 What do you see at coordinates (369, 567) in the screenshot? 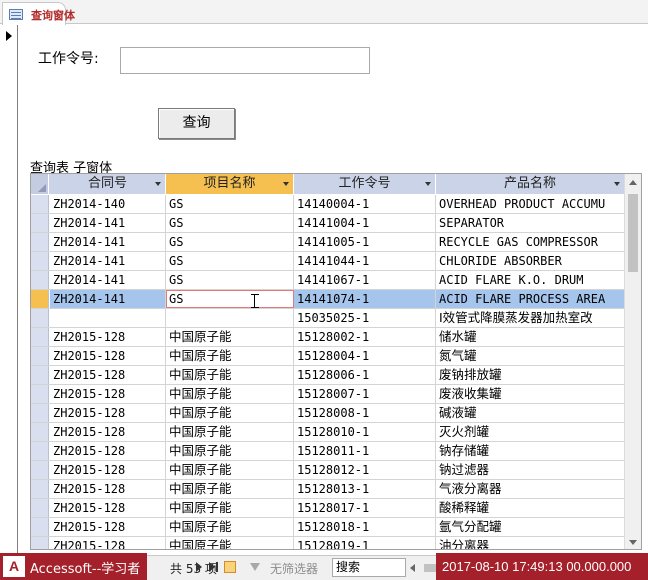
I see `search-input: 搜索` at bounding box center [369, 567].